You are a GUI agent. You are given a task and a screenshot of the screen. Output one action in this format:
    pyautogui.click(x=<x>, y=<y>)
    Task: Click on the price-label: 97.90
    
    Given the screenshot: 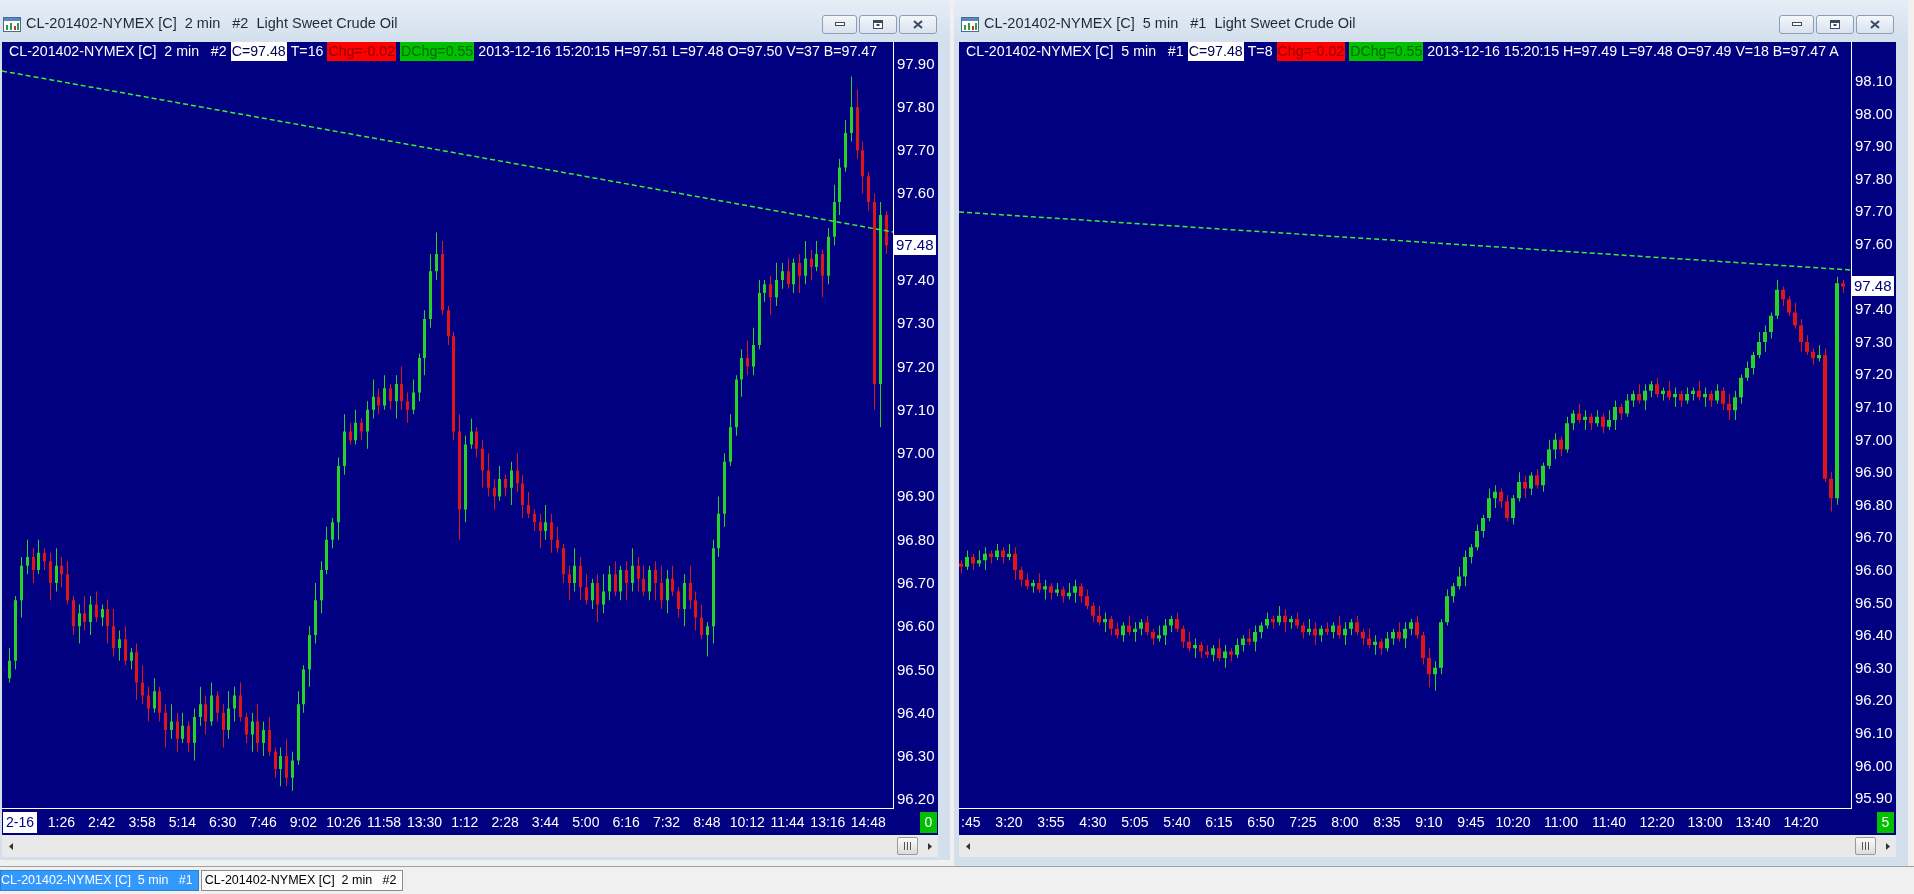 What is the action you would take?
    pyautogui.click(x=916, y=63)
    